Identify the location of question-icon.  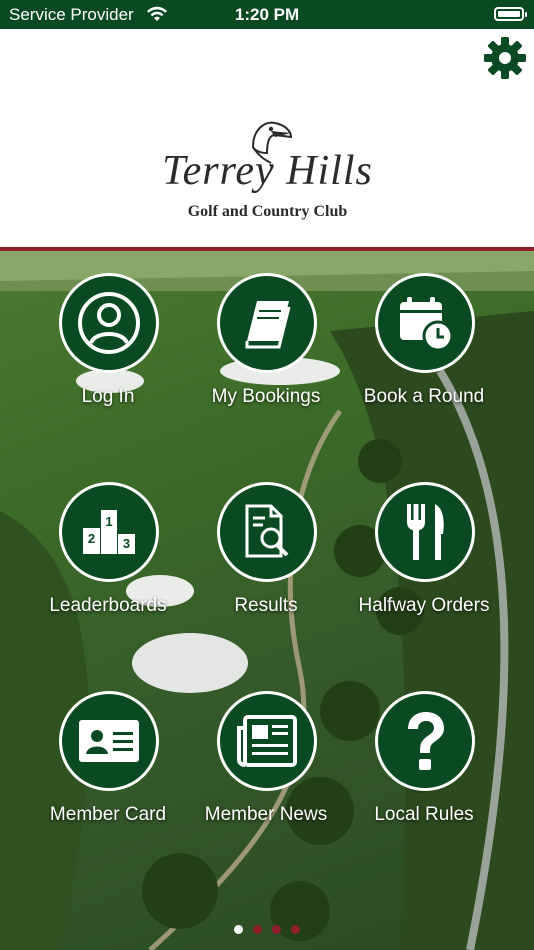
(426, 741).